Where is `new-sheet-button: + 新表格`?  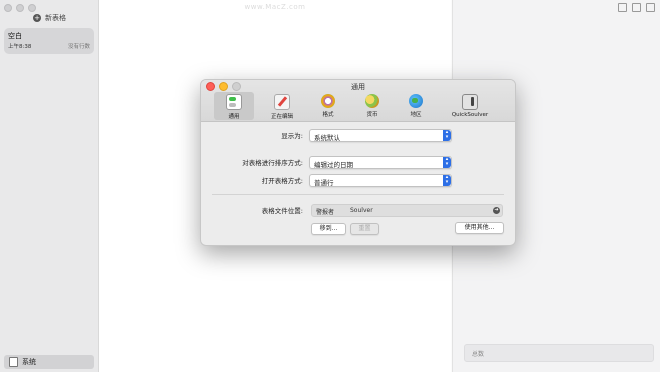
new-sheet-button: + 新表格 is located at coordinates (49, 18).